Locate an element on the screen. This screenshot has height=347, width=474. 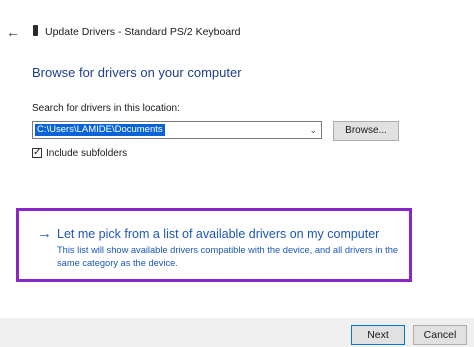
chevron-down-icon: ⌄ is located at coordinates (313, 130).